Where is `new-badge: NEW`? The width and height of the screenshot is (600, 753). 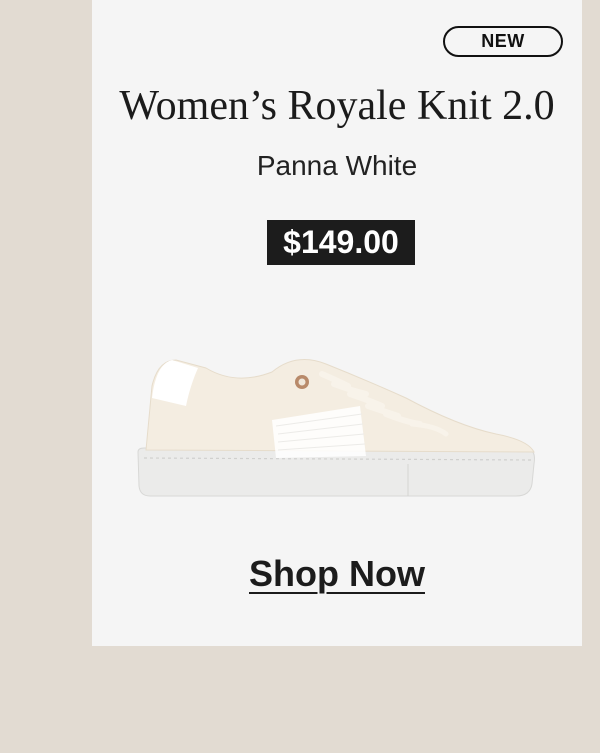
new-badge: NEW is located at coordinates (503, 41).